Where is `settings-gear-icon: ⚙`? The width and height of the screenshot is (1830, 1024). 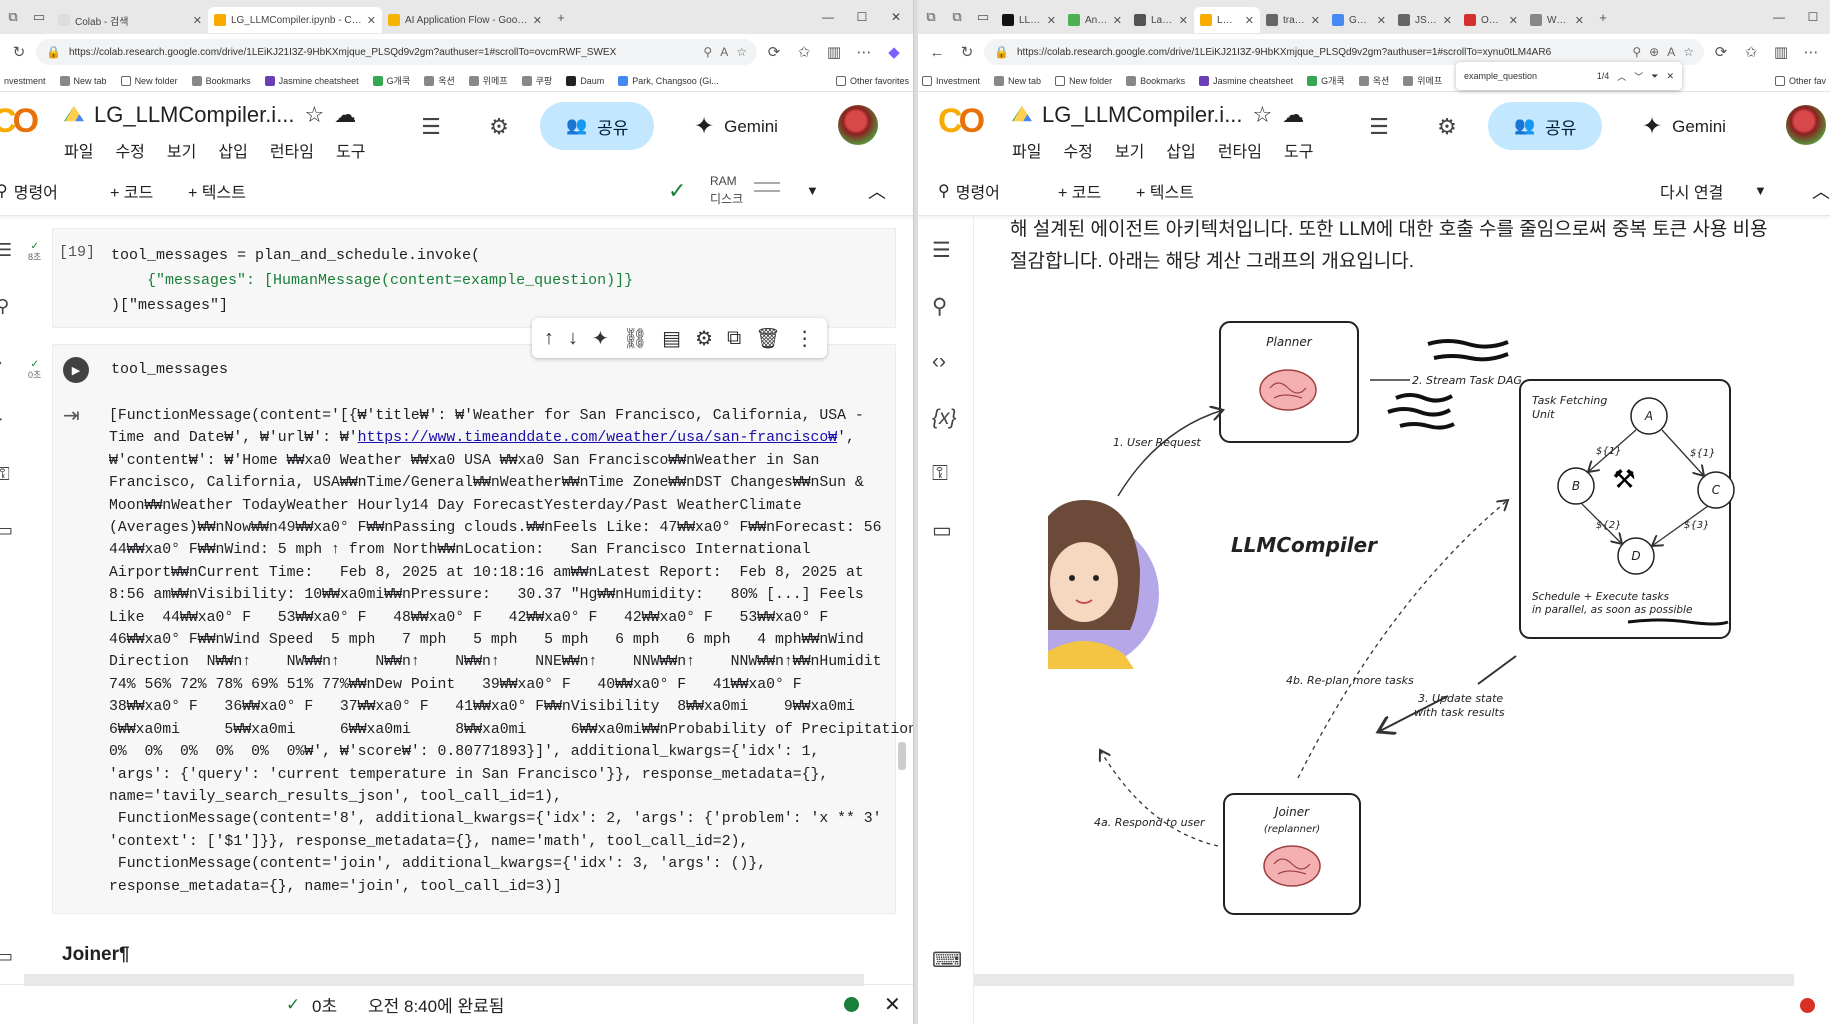 settings-gear-icon: ⚙ is located at coordinates (499, 127).